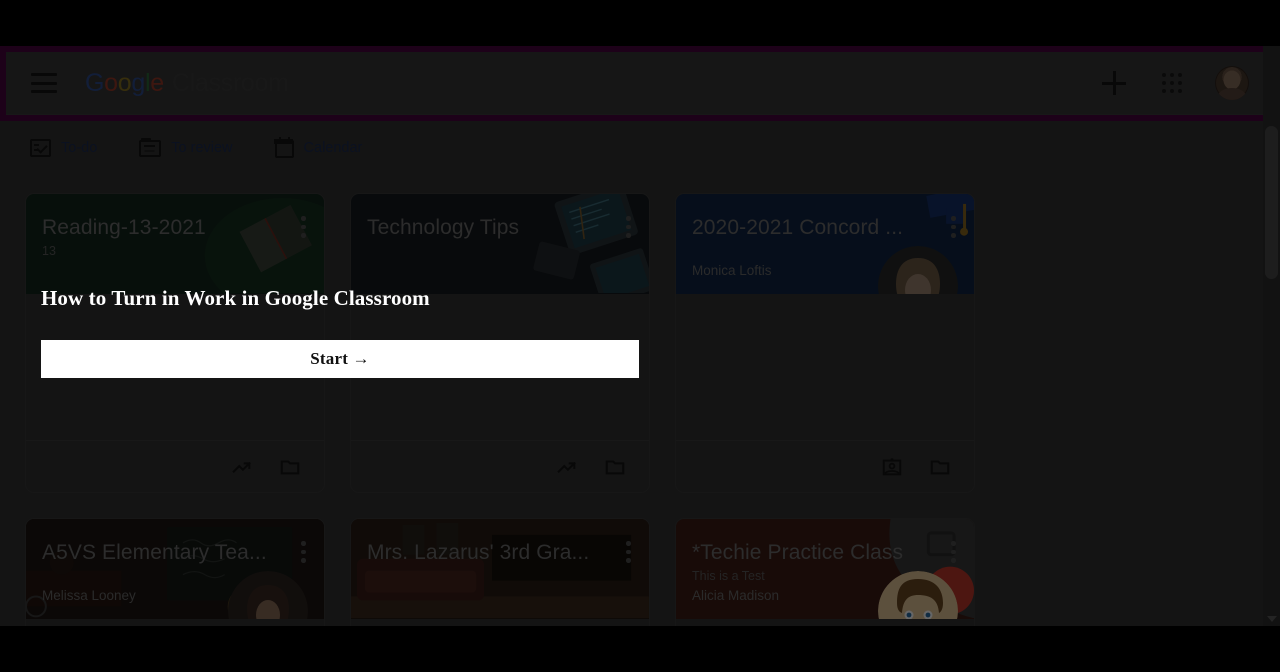 The height and width of the screenshot is (672, 1280). Describe the element at coordinates (443, 227) in the screenshot. I see `card-title: Technology Tips` at that location.